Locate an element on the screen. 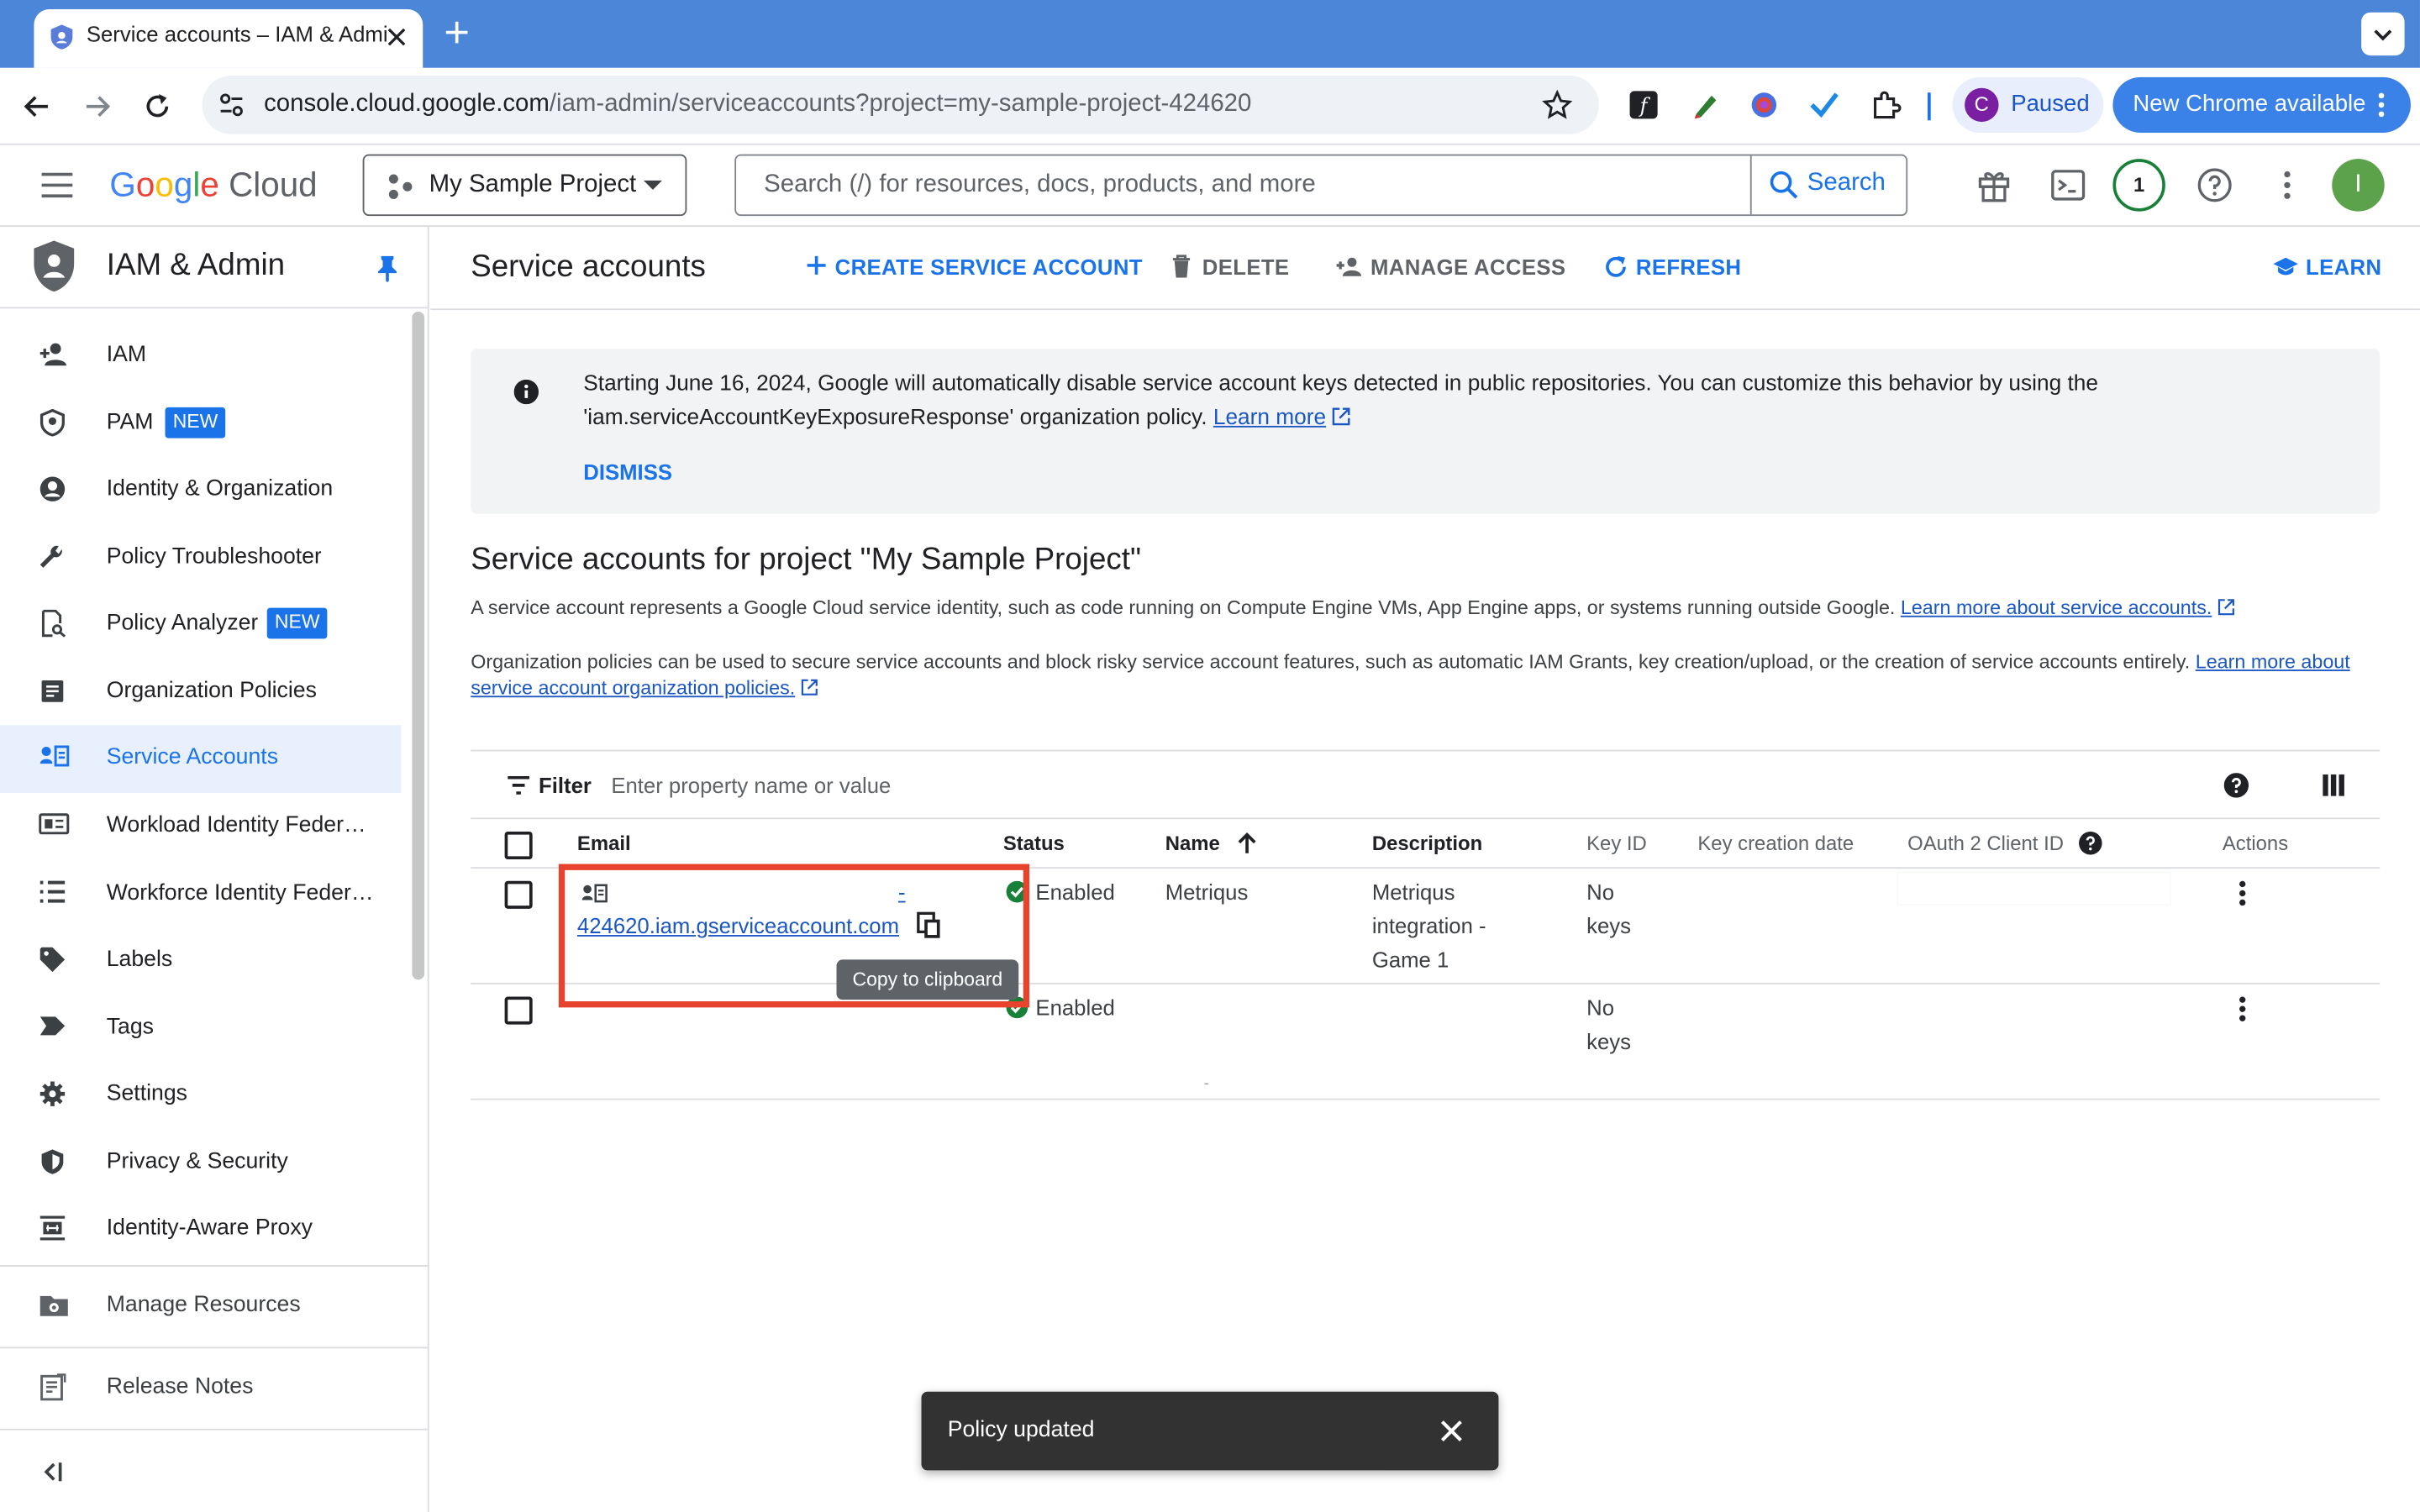  hamburger-menu-icon is located at coordinates (57, 185).